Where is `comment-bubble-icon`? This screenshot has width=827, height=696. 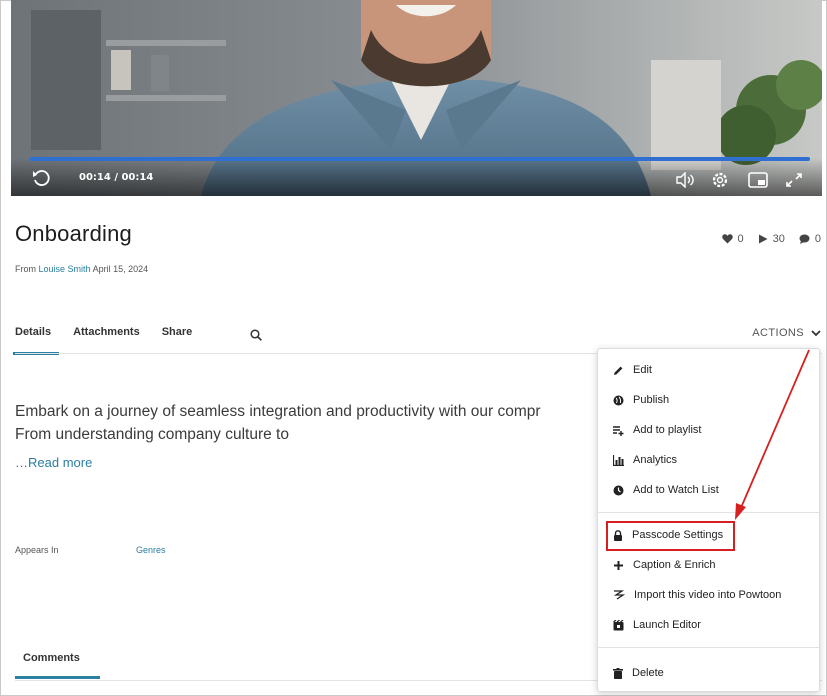 comment-bubble-icon is located at coordinates (804, 239).